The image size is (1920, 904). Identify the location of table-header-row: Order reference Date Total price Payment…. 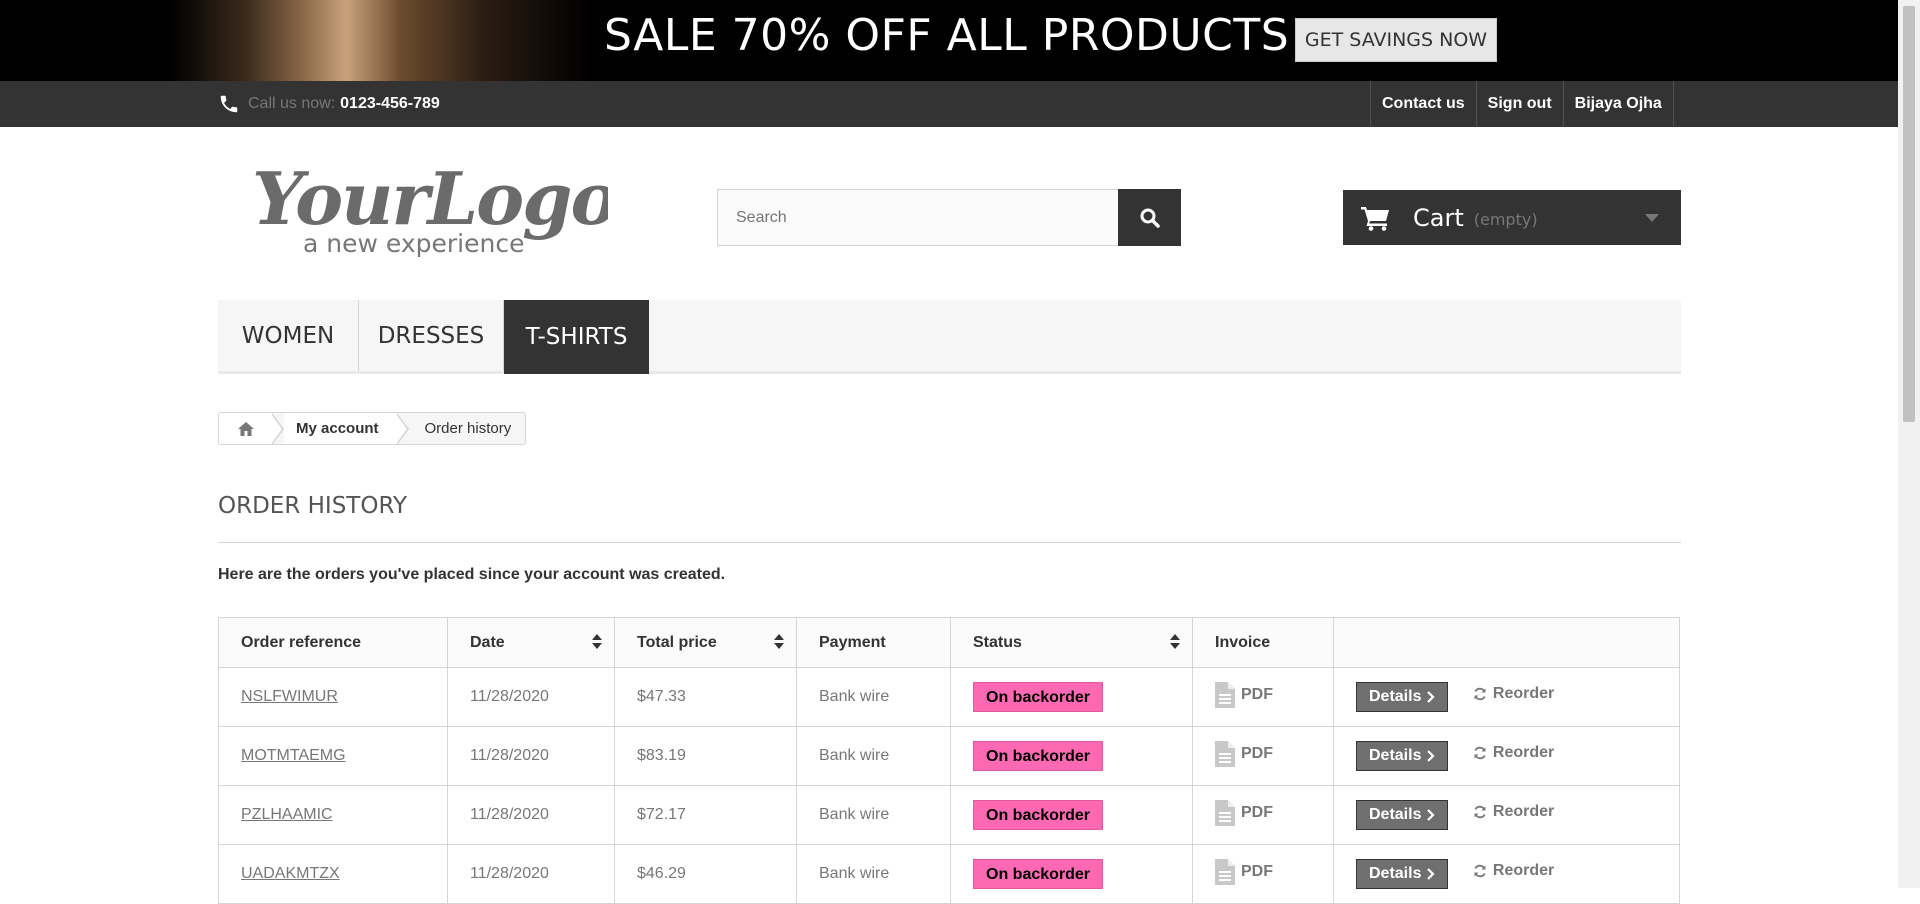
(949, 642).